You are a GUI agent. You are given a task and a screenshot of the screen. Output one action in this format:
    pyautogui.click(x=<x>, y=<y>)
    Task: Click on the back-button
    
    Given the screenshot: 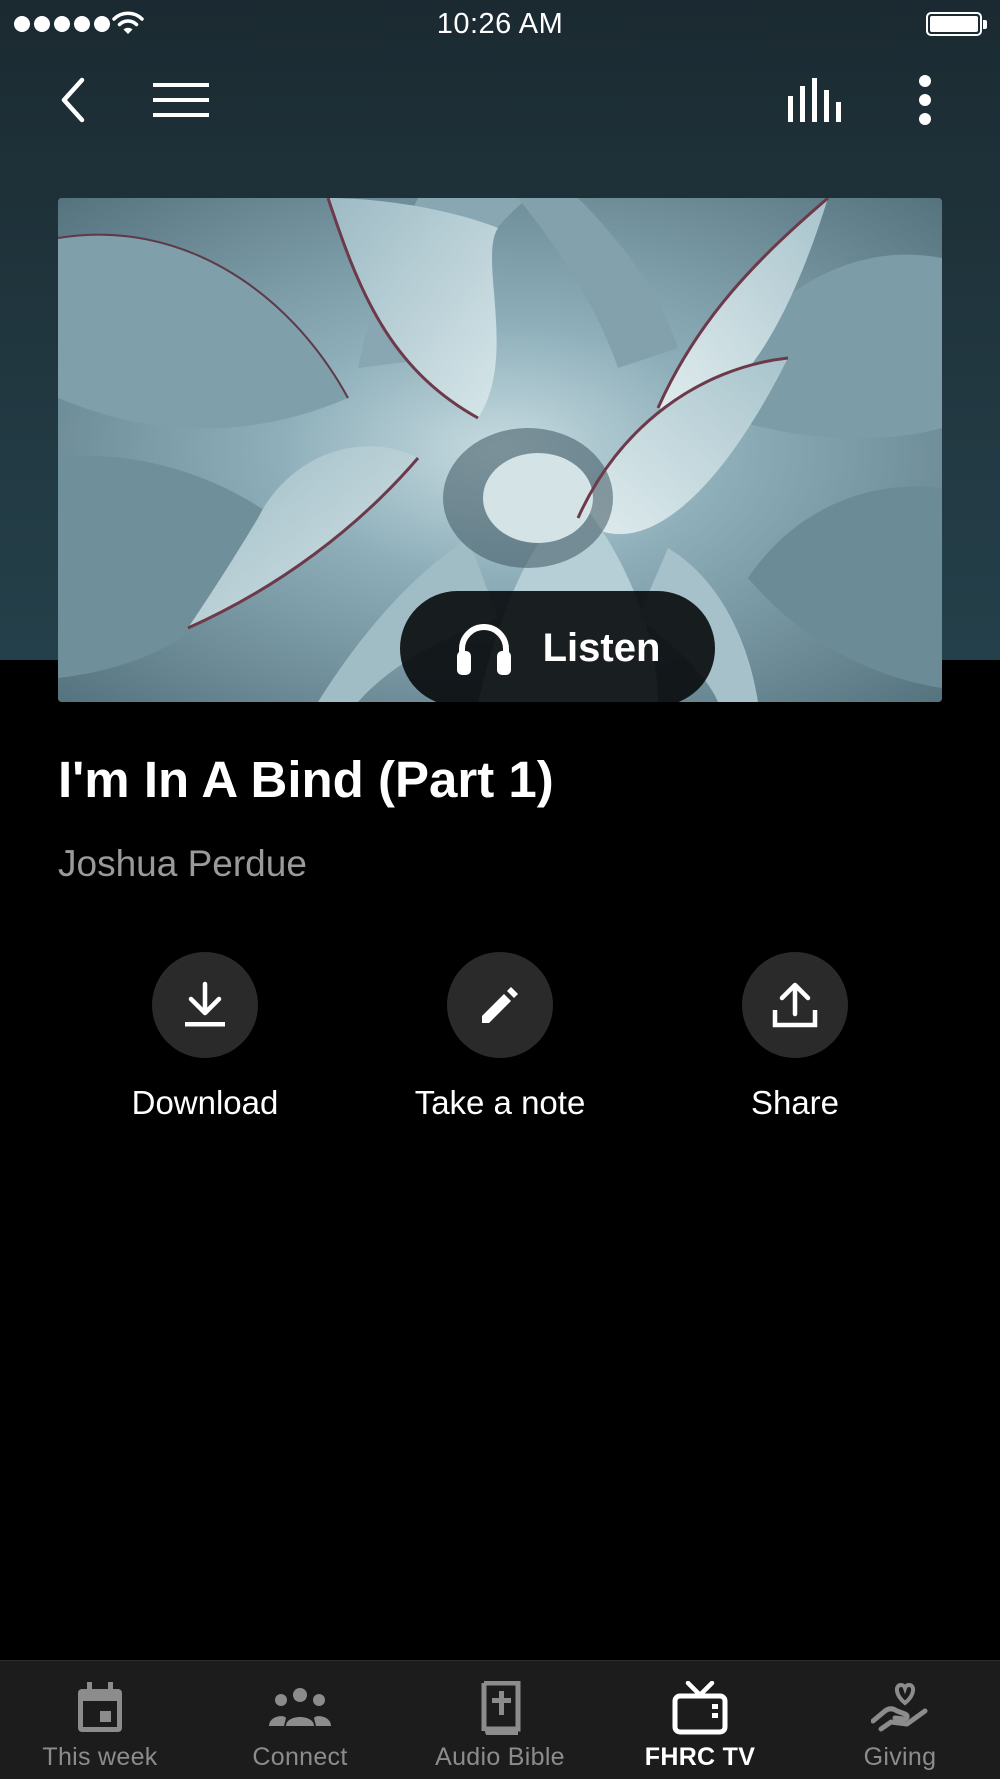 What is the action you would take?
    pyautogui.click(x=74, y=100)
    